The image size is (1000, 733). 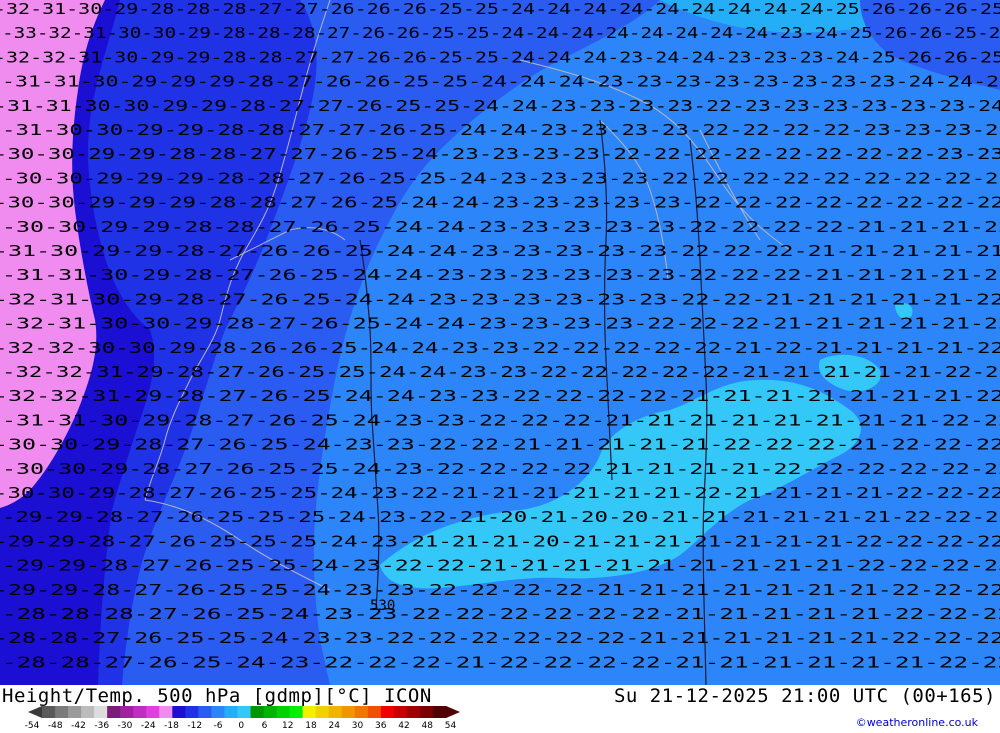 What do you see at coordinates (404, 726) in the screenshot?
I see `scale-label: 42` at bounding box center [404, 726].